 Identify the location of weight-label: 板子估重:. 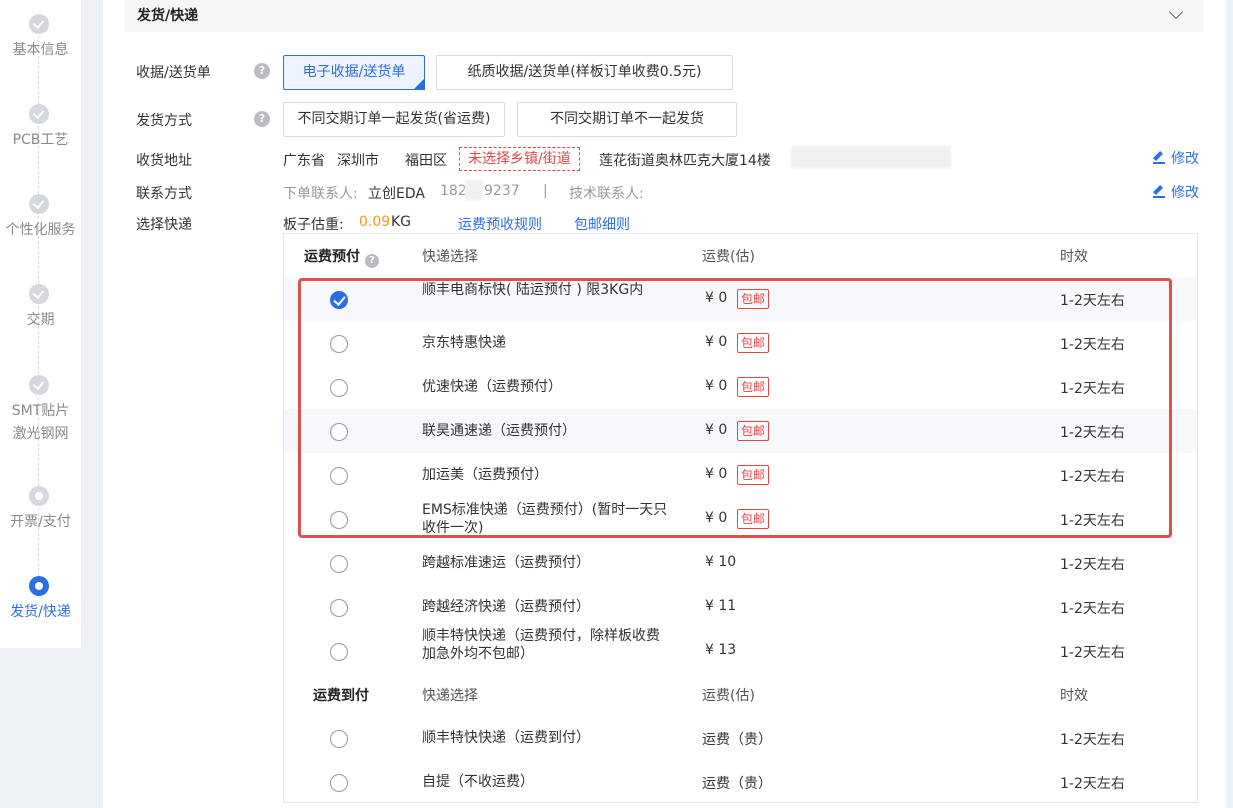
(313, 225).